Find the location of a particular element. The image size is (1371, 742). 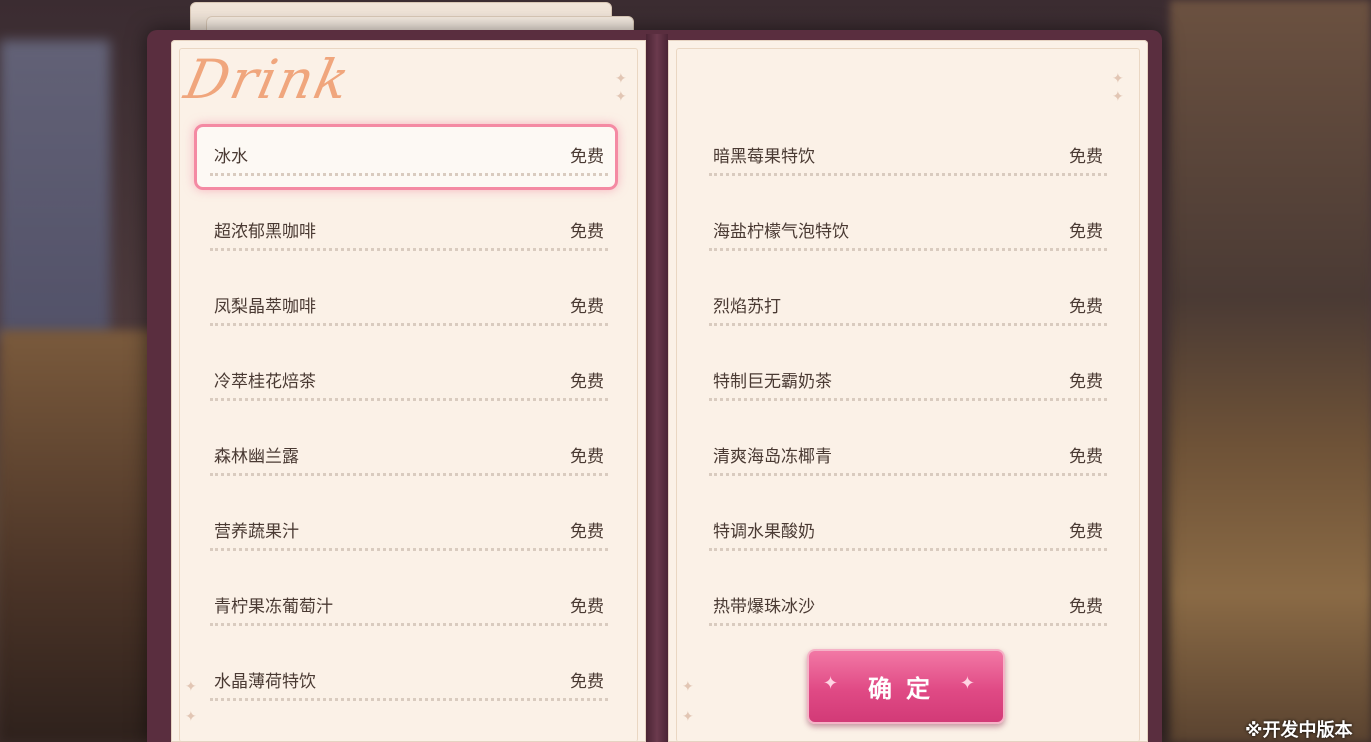

item-name: 营养蔬果汁 is located at coordinates (256, 532).